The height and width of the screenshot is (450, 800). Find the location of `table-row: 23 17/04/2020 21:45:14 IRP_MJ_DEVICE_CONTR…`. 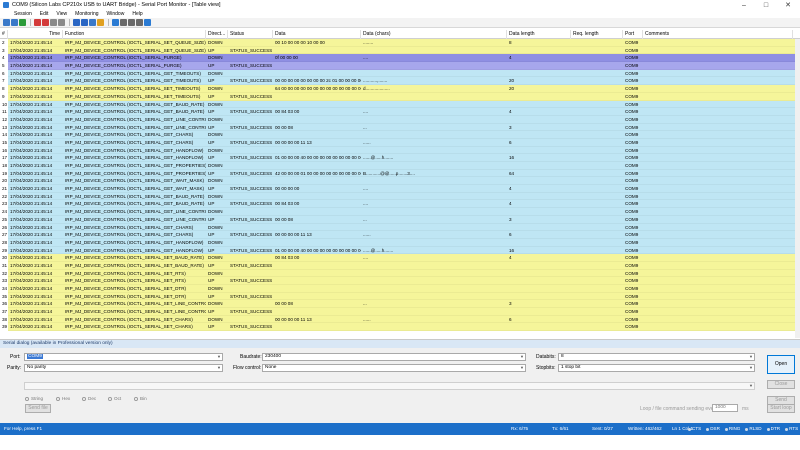

table-row: 23 17/04/2020 21:45:14 IRP_MJ_DEVICE_CONTR… is located at coordinates (400, 204).